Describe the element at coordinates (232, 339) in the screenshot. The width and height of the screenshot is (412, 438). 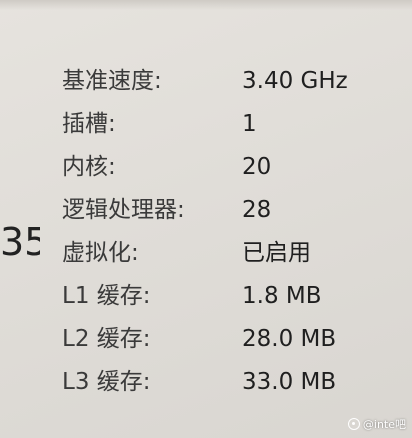
I see `spec-row-l2-cache: L2 缓存: 28.0 MB` at that location.